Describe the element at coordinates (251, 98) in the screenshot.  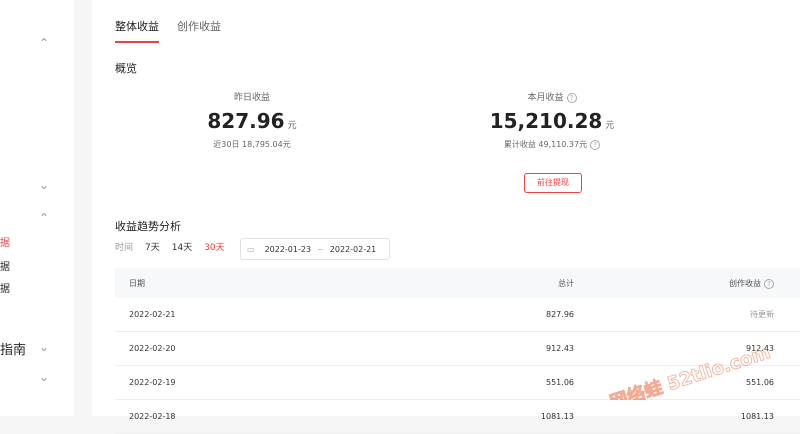
I see `yesterday-earnings-label: 昨日收益` at that location.